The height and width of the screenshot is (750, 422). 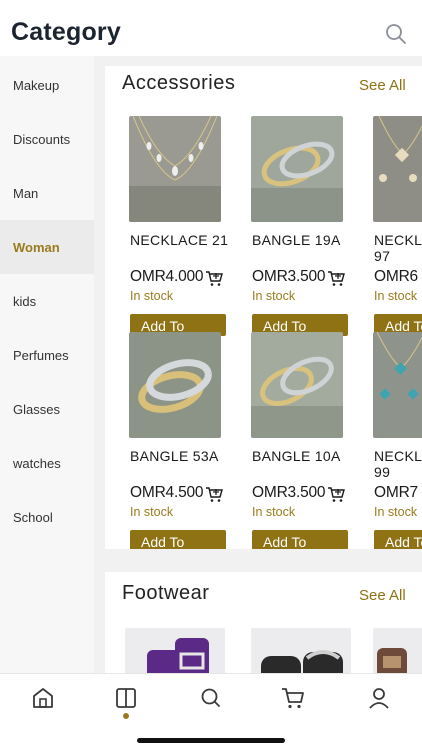 I want to click on home-icon, so click(x=43, y=698).